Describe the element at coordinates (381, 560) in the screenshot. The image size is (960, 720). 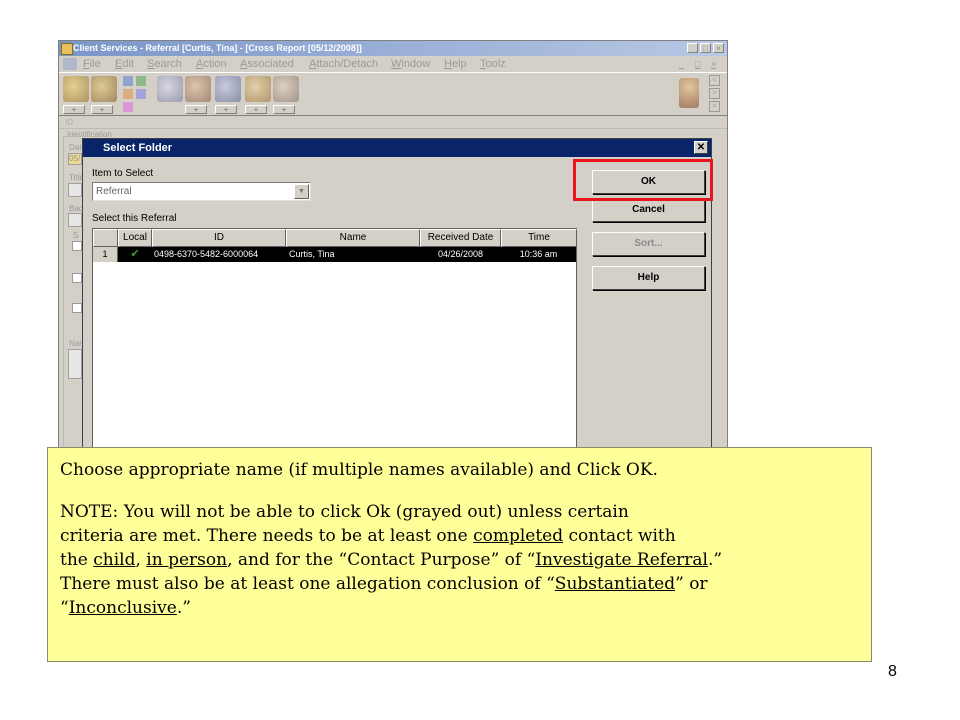
I see `note-text: , and for the “Contact Purpose” of “` at that location.